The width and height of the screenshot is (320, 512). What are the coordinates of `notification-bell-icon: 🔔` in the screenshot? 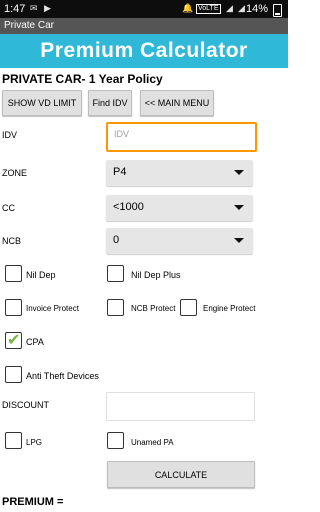 It's located at (188, 8).